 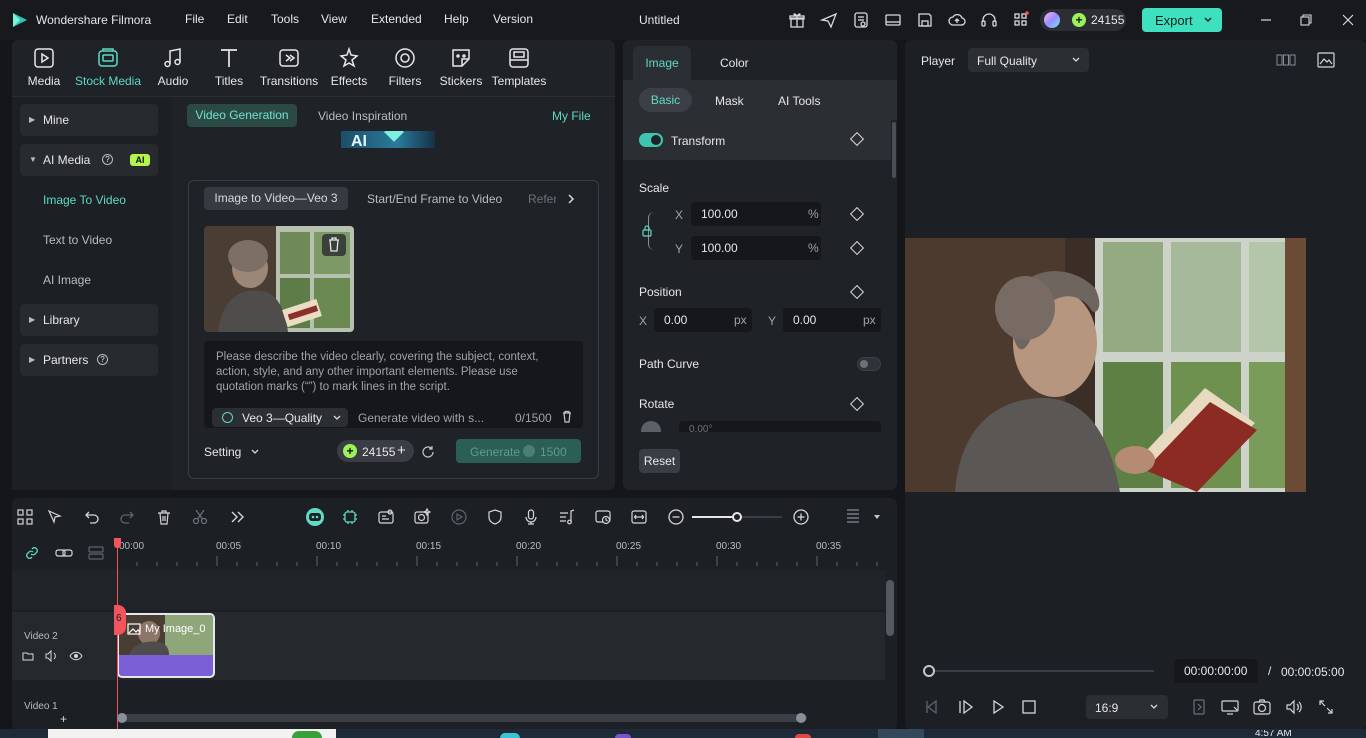 What do you see at coordinates (734, 63) in the screenshot?
I see `tab-color: Color` at bounding box center [734, 63].